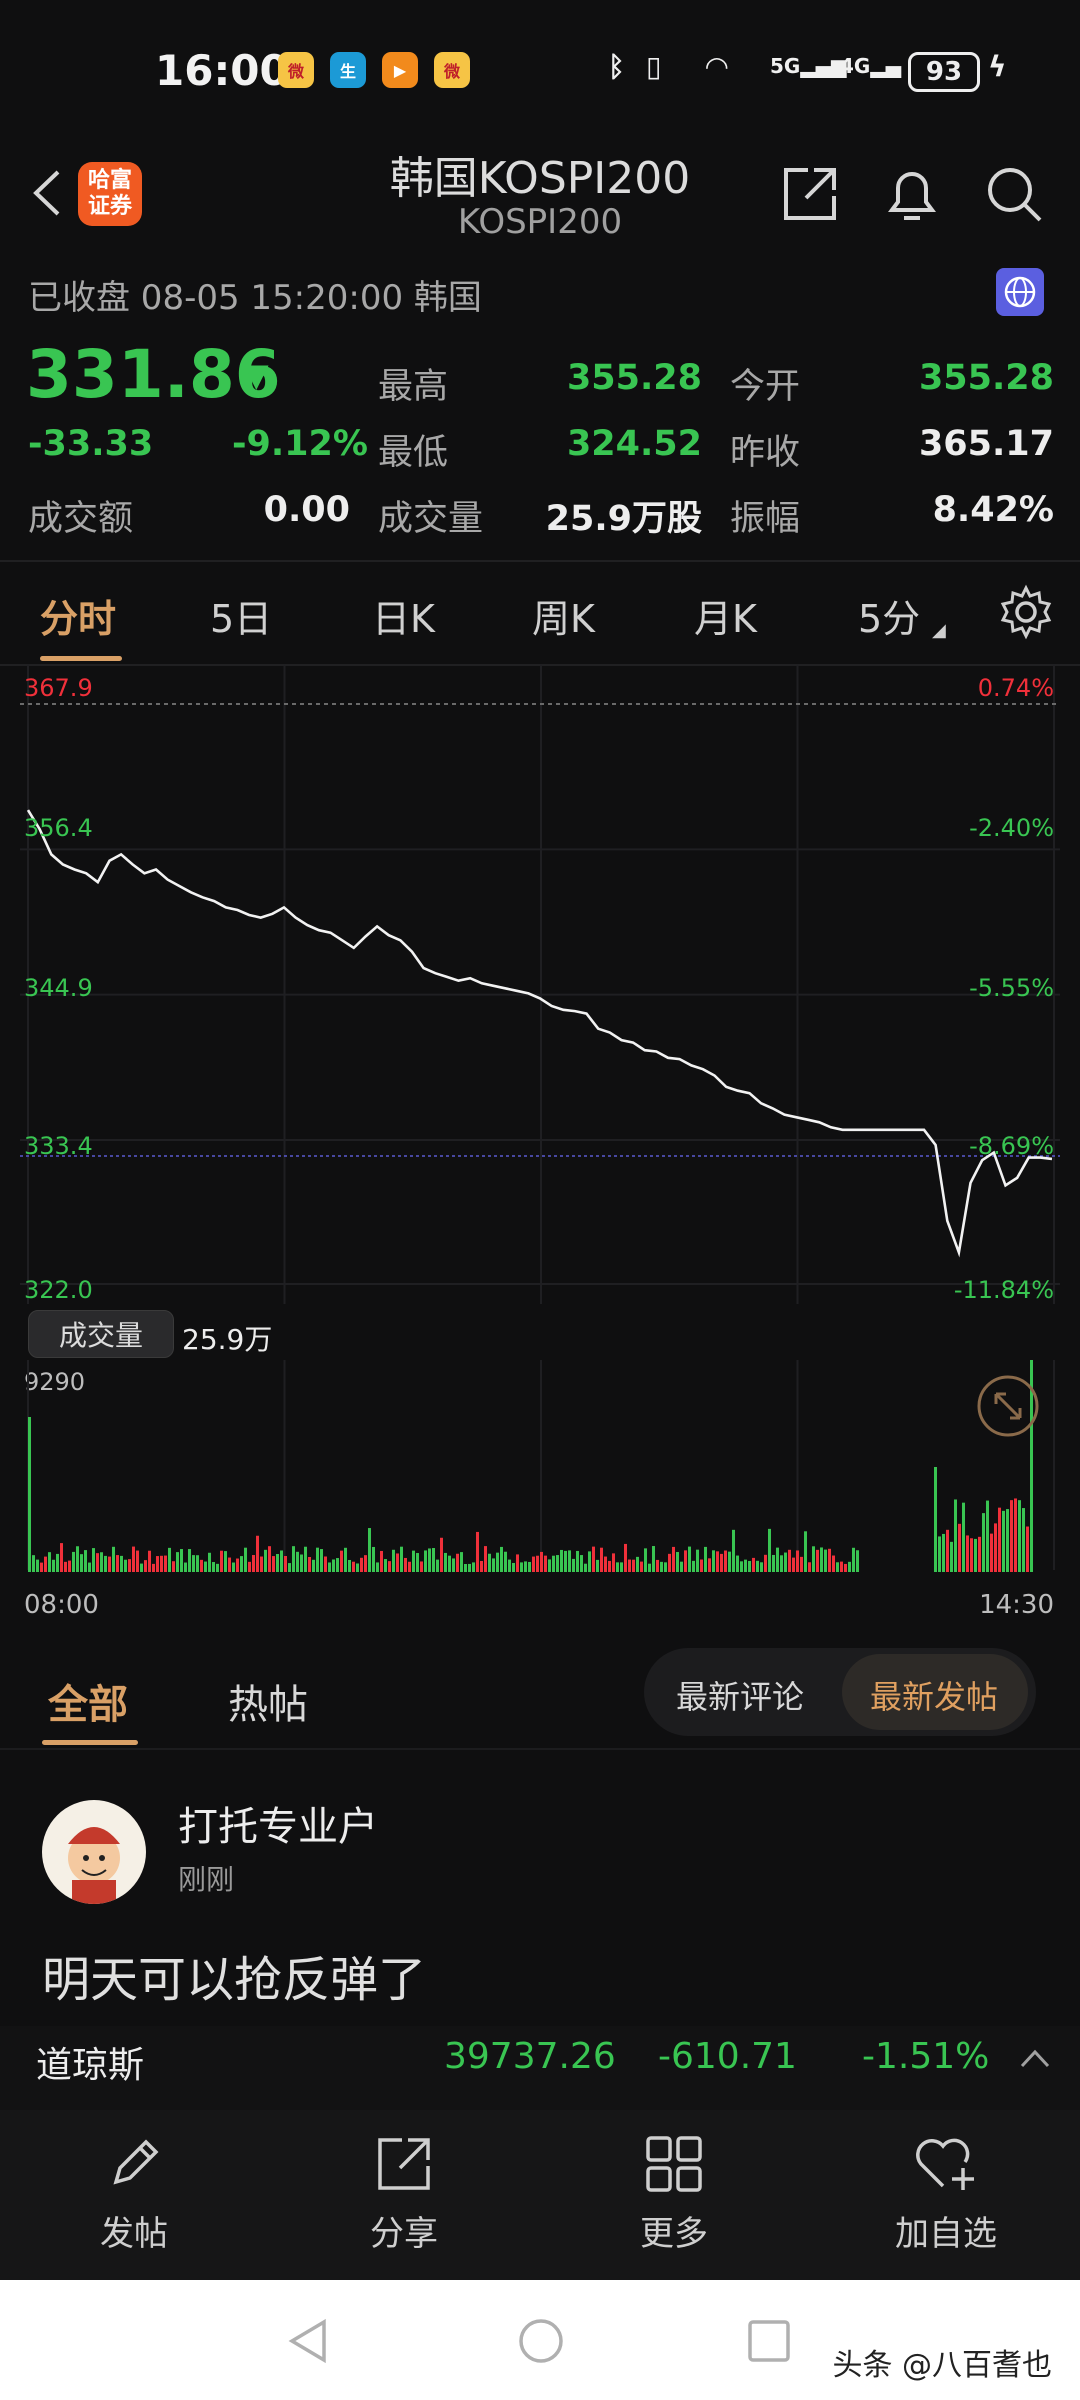 This screenshot has height=2400, width=1080. Describe the element at coordinates (403, 615) in the screenshot. I see `tab-daily-k: 日K` at that location.